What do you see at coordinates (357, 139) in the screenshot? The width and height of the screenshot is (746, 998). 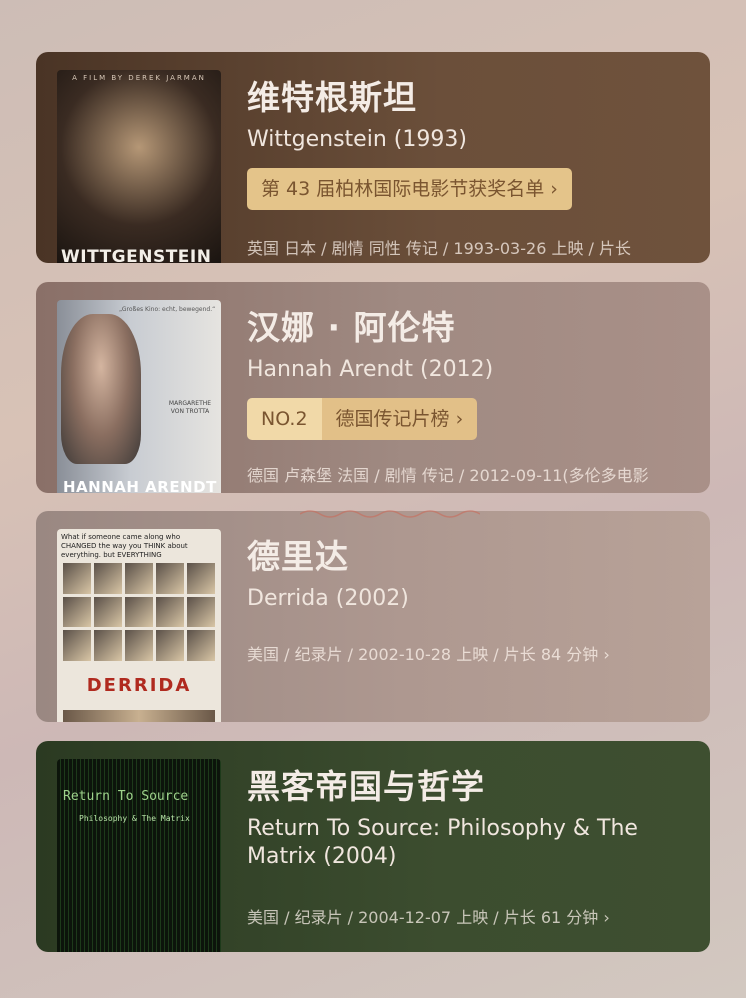 I see `movie-title-en: Wittgenstein (1993)` at bounding box center [357, 139].